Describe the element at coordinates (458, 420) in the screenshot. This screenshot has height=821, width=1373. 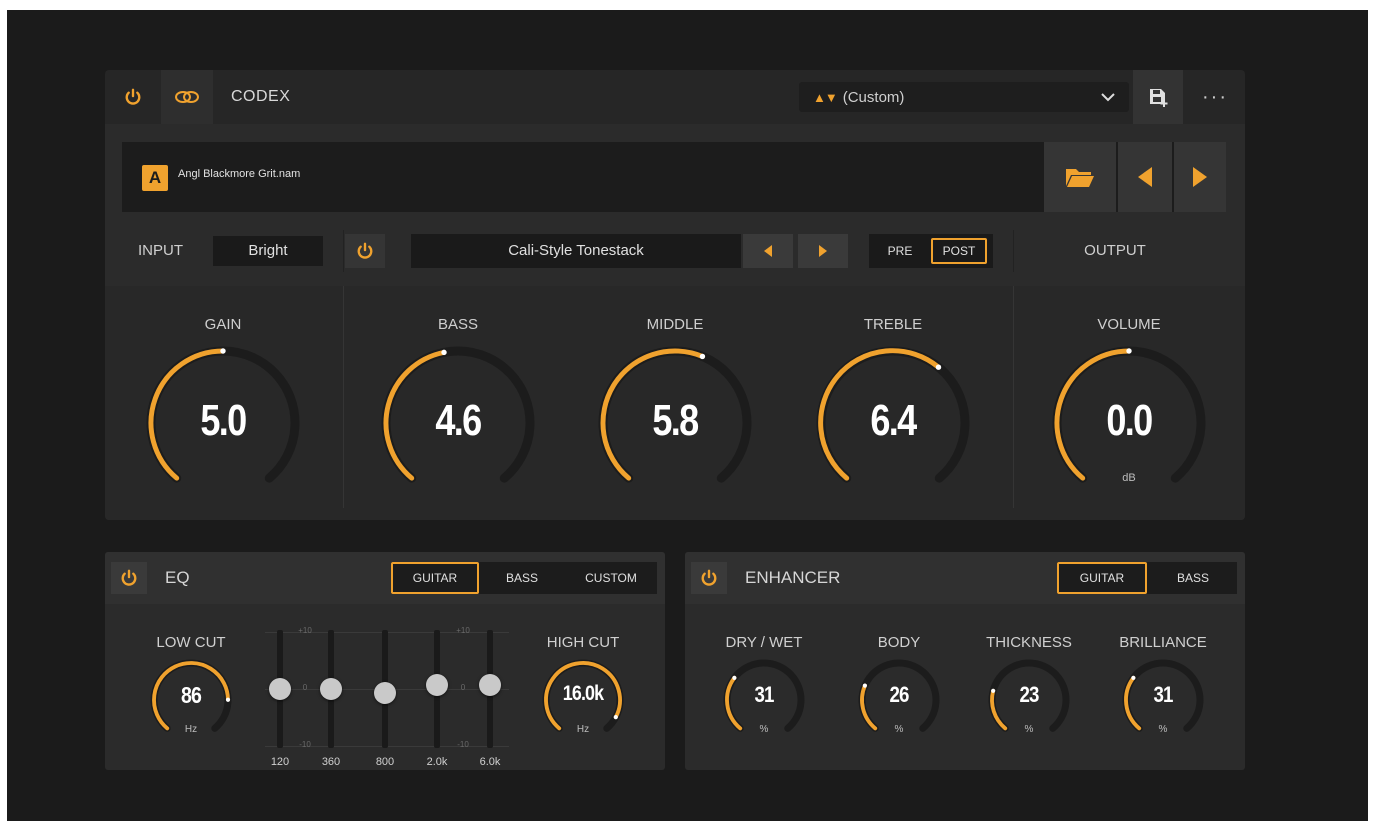
I see `knob-value-bass: 4.6` at that location.